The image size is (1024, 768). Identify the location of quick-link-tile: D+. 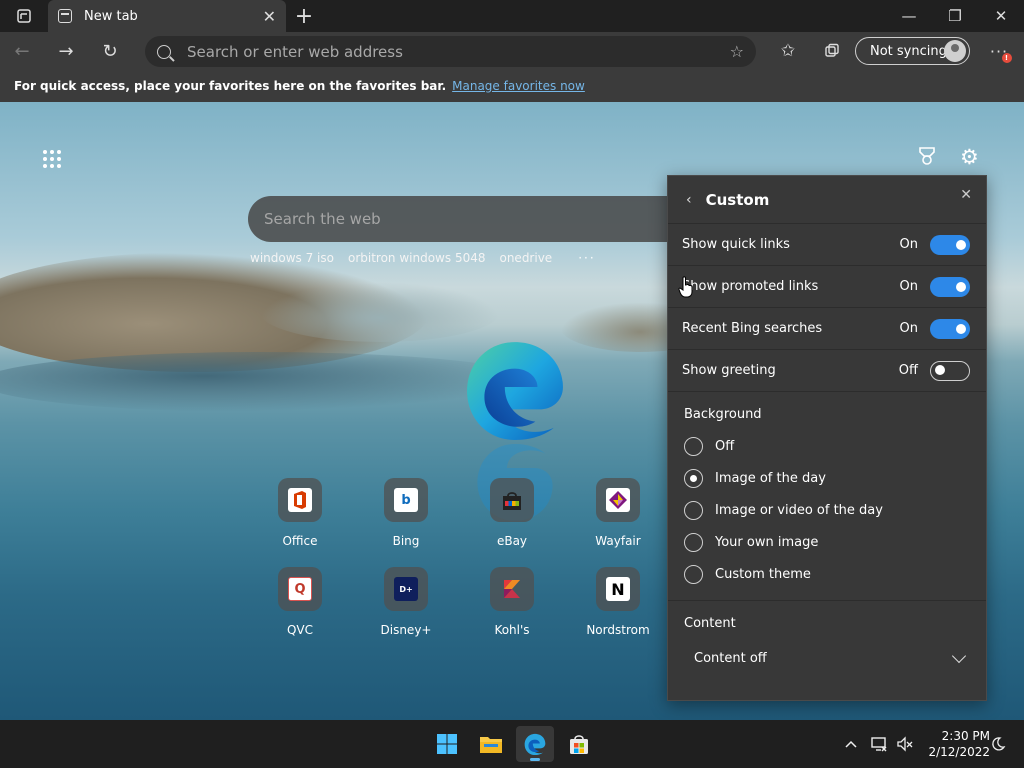
(406, 589).